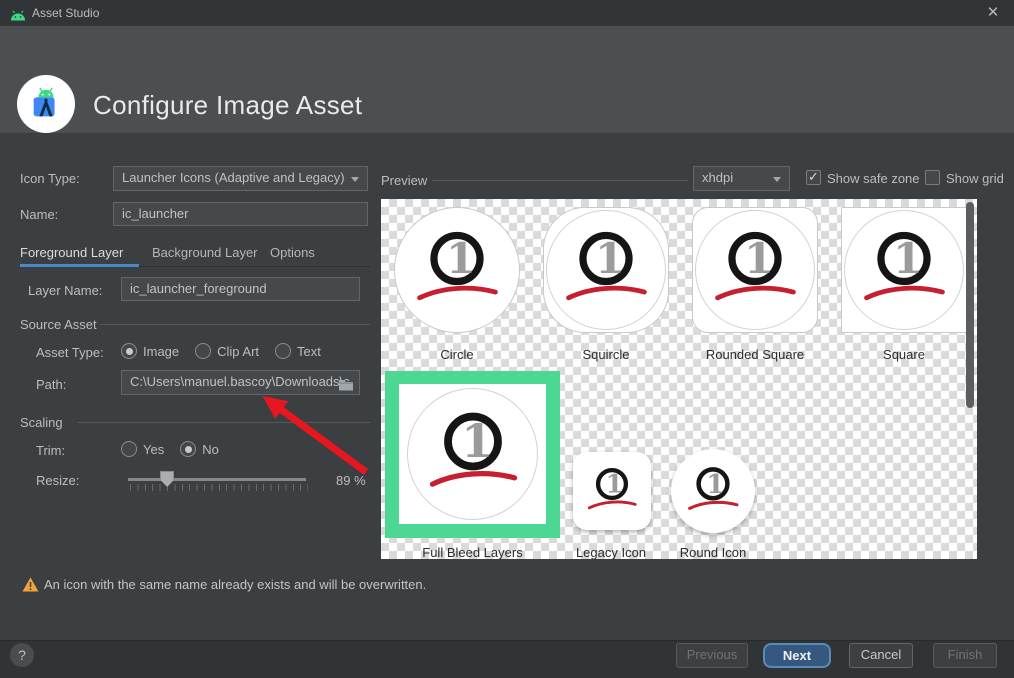 The height and width of the screenshot is (678, 1014). Describe the element at coordinates (713, 552) in the screenshot. I see `variant-label-round: Round Icon` at that location.